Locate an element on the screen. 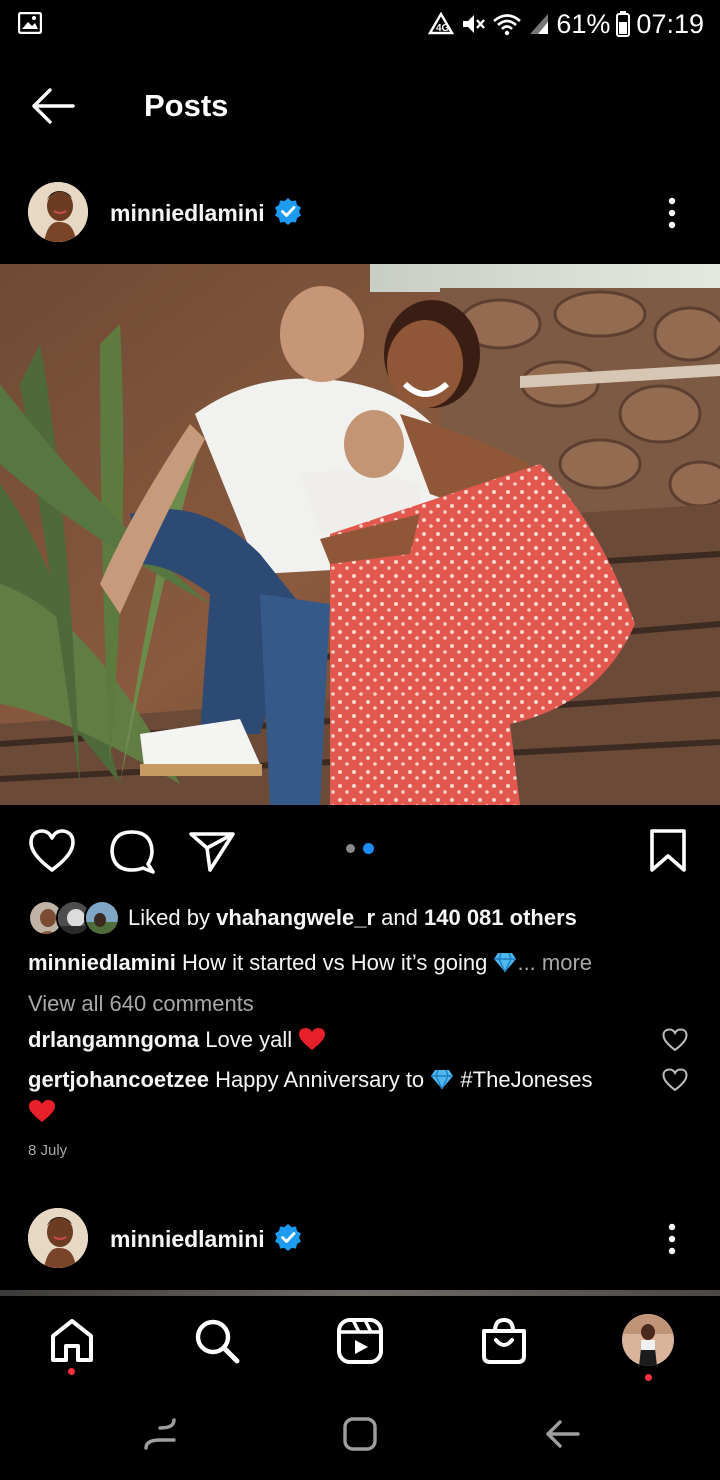  post-header: minniedlamini is located at coordinates (360, 212).